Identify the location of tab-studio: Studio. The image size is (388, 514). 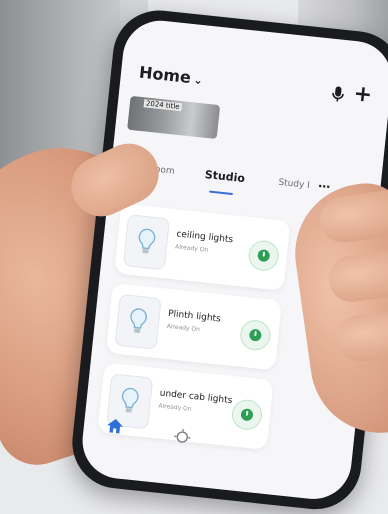
(224, 176).